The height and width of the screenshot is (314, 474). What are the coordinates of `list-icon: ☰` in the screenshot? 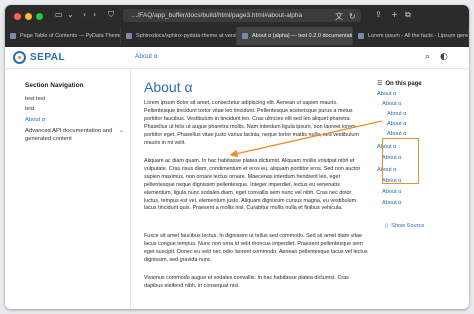 It's located at (380, 83).